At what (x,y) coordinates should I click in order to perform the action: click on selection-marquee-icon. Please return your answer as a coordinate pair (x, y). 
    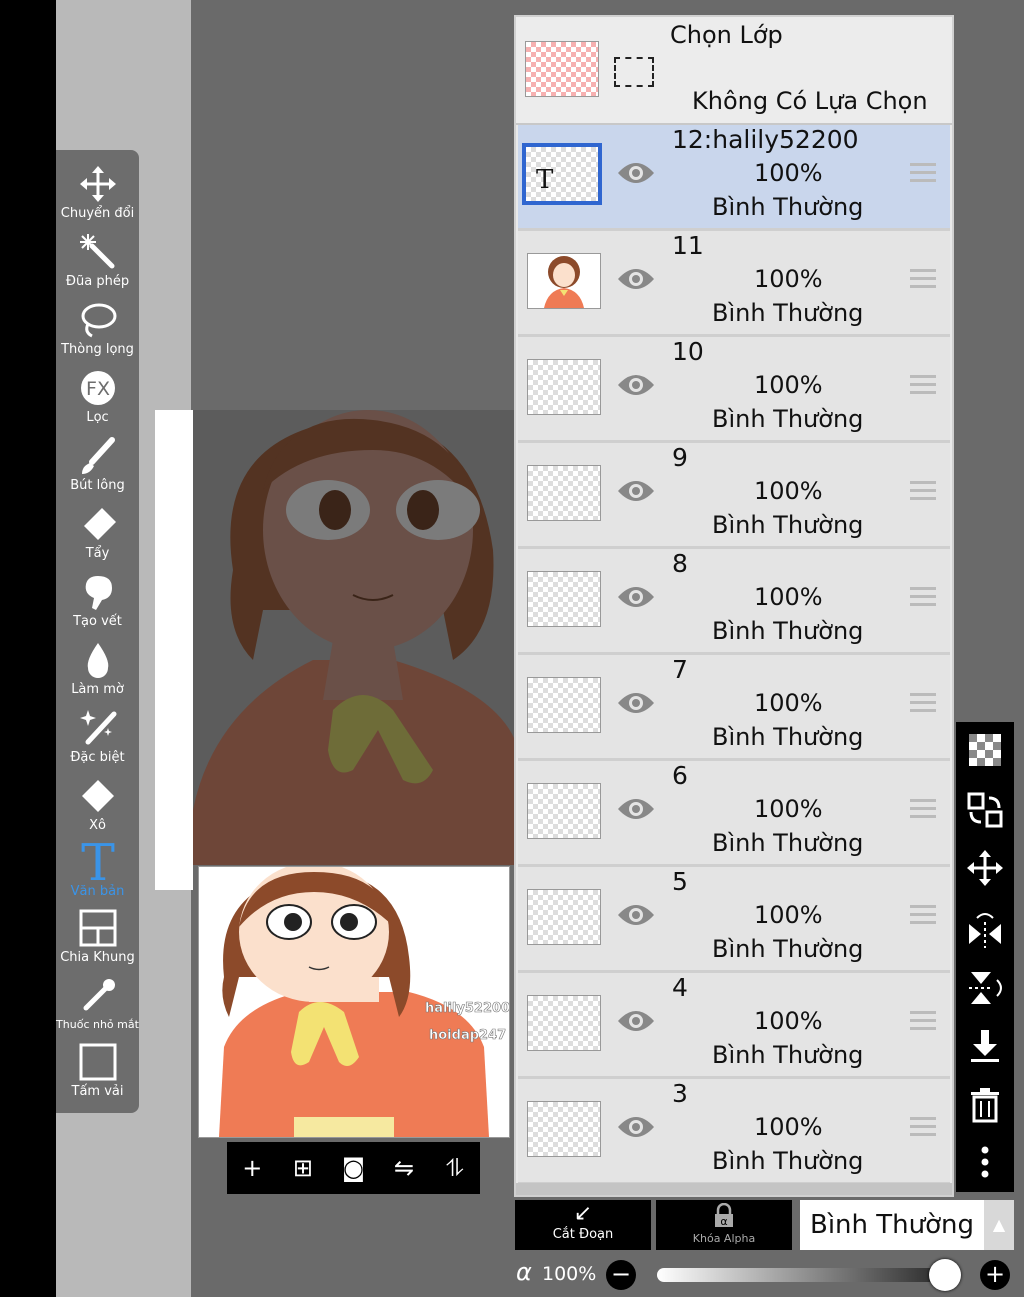
    Looking at the image, I should click on (634, 72).